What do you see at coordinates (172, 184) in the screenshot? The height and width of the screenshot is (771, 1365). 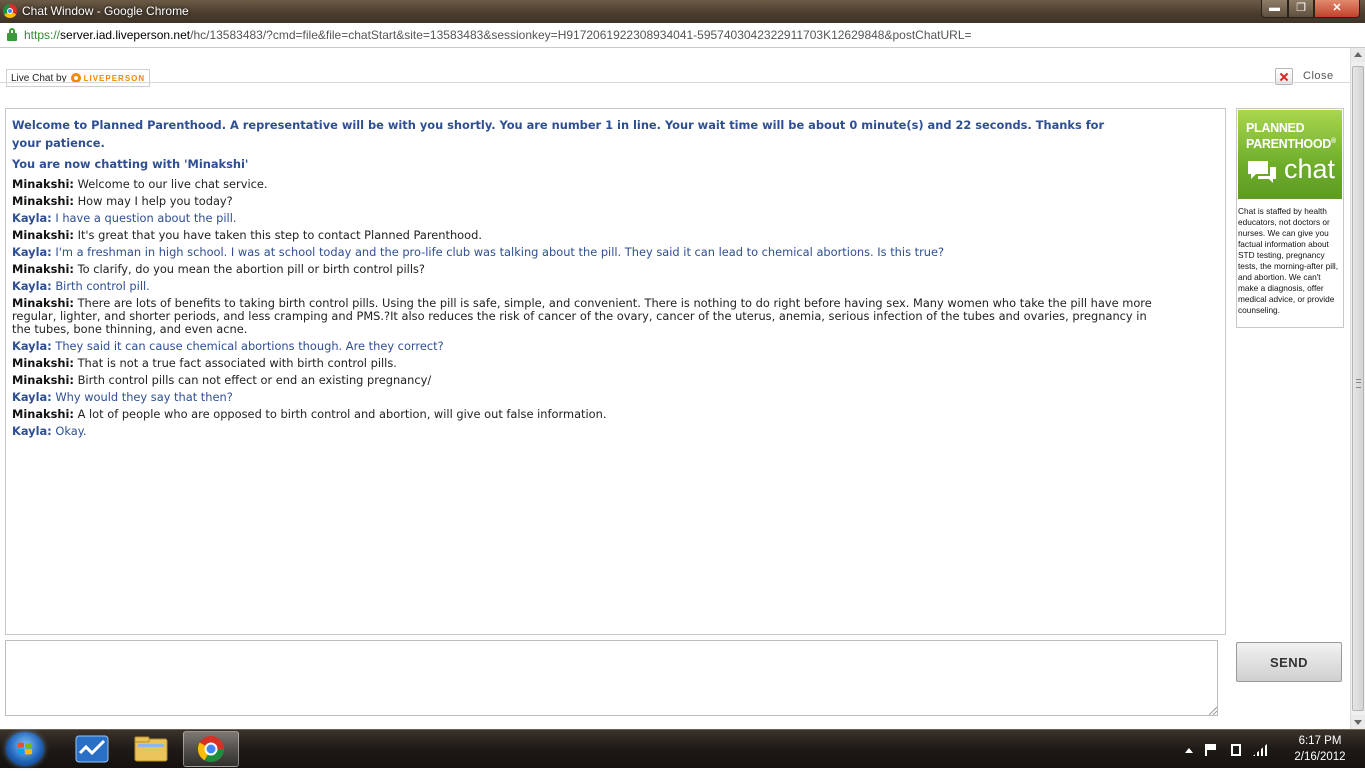 I see `message-text: Welcome to our live chat service.` at bounding box center [172, 184].